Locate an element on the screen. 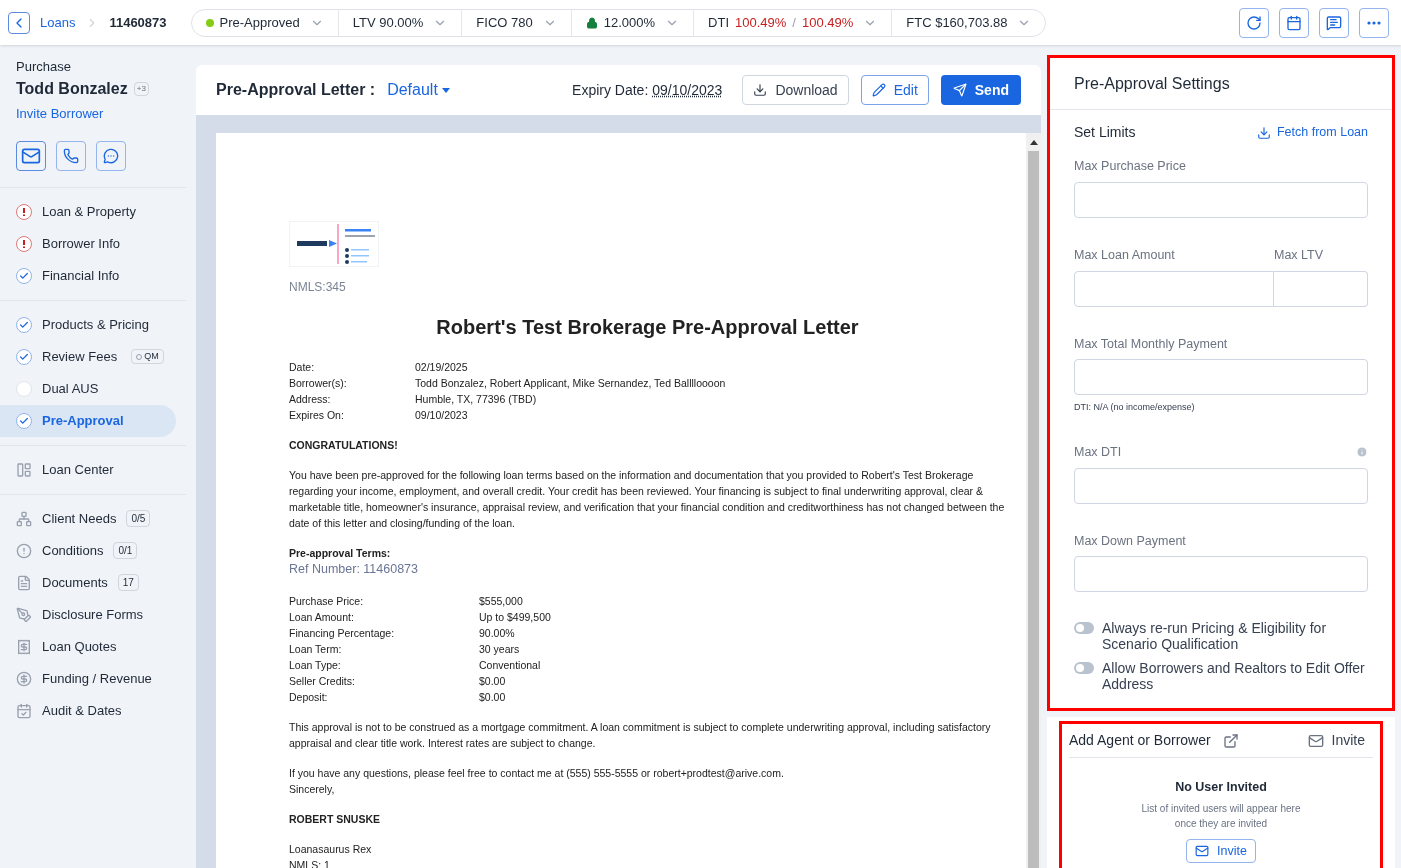 The width and height of the screenshot is (1401, 868). nav-step: Review Fees QM is located at coordinates (88, 356).